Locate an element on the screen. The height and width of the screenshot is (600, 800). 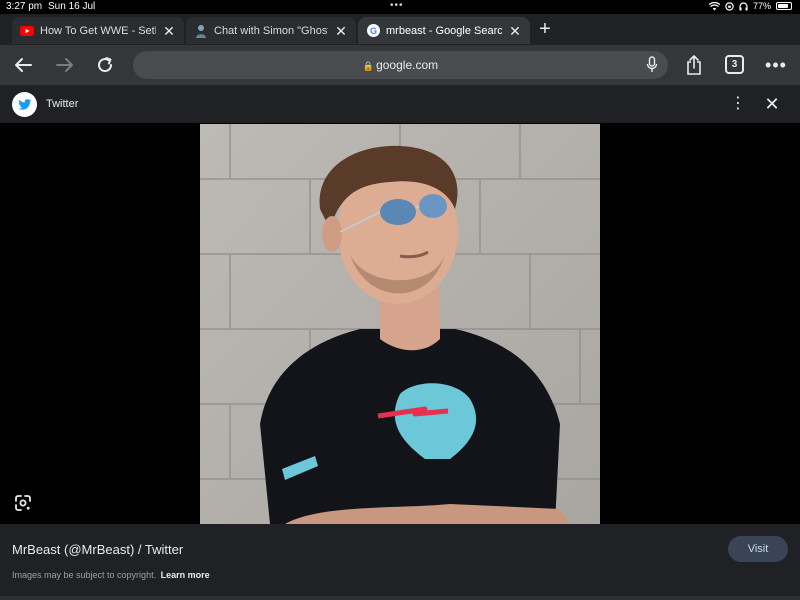
back-button is located at coordinates (23, 65).